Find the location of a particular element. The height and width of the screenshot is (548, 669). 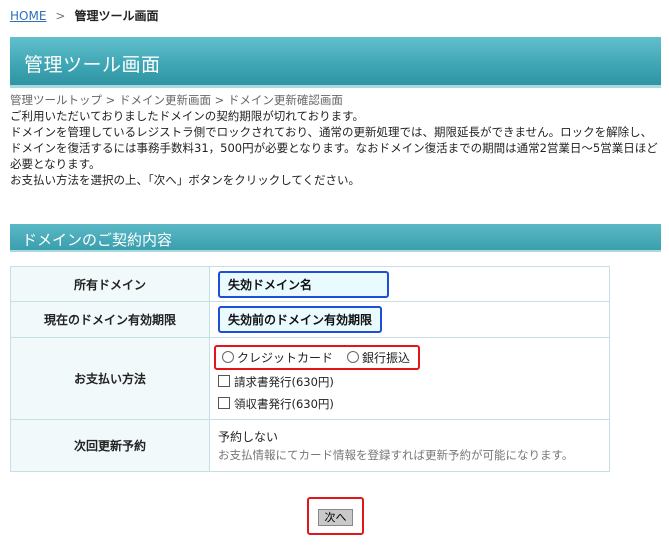

table-row-domain: 所有ドメイン 失効ドメイン名 is located at coordinates (310, 284).